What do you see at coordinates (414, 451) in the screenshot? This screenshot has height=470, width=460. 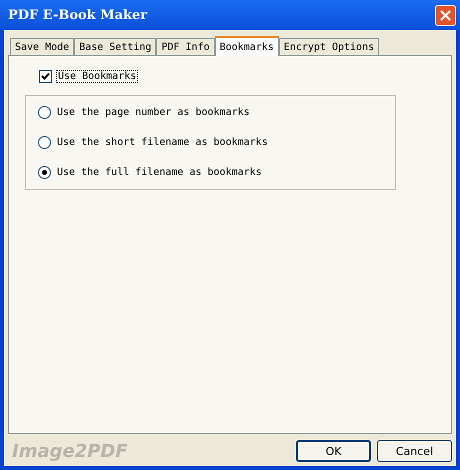 I see `dialog-button: Cancel` at bounding box center [414, 451].